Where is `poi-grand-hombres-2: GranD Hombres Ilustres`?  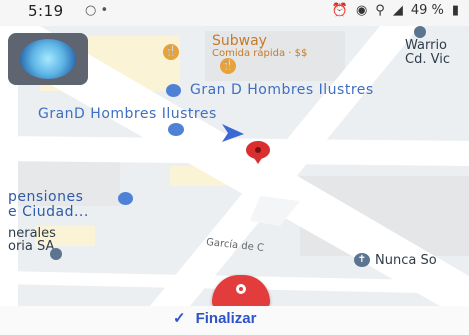
poi-grand-hombres-2: GranD Hombres Ilustres is located at coordinates (127, 114).